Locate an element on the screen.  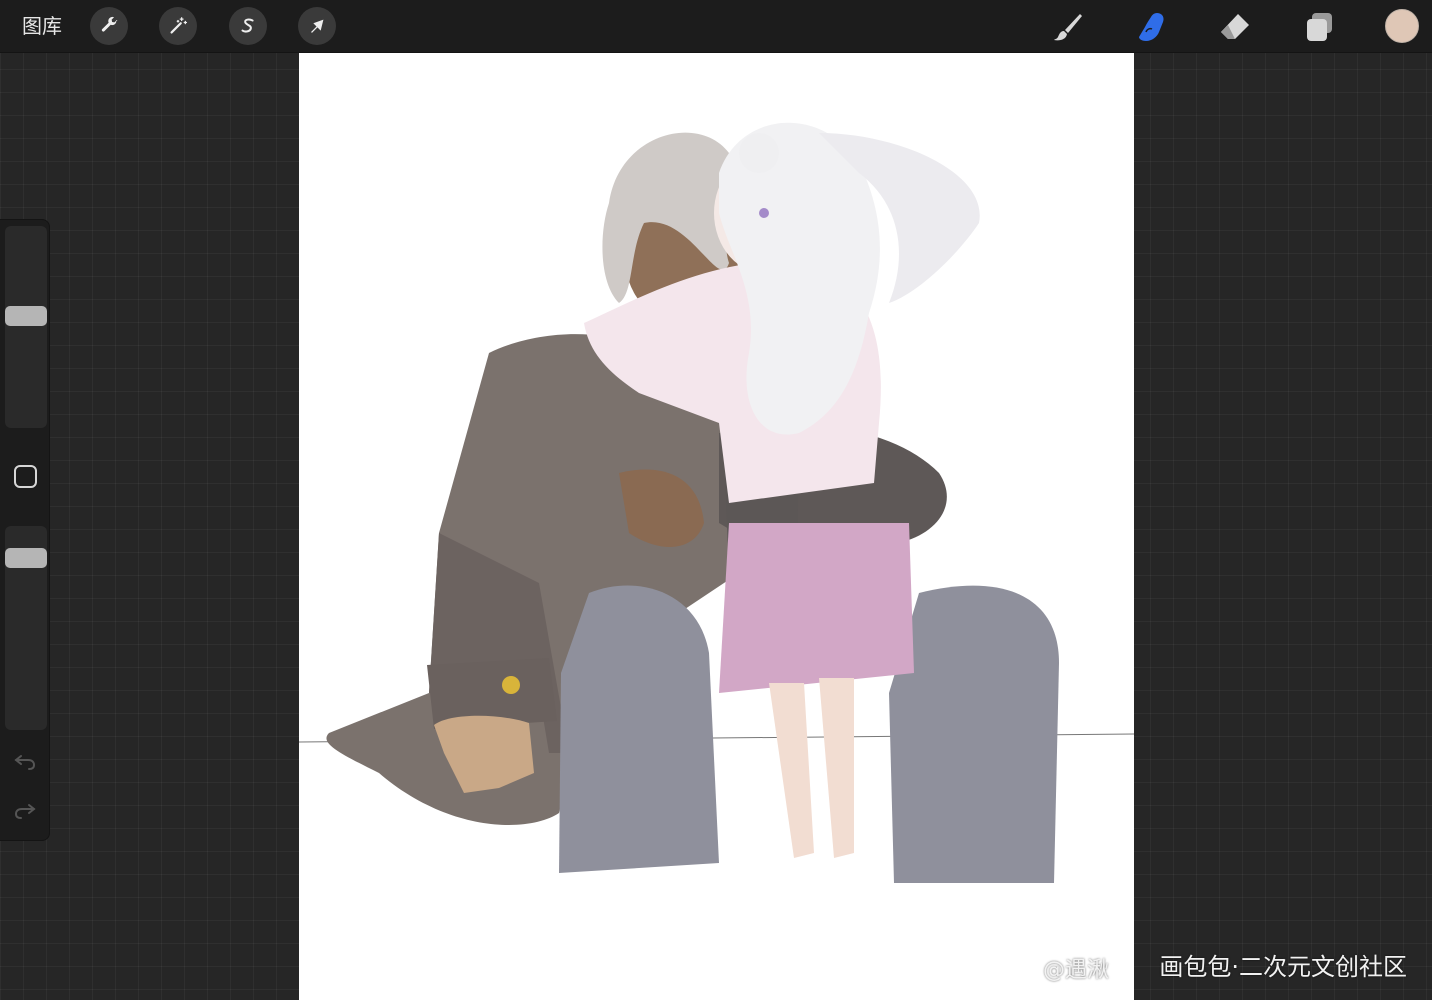
color-picker-button is located at coordinates (1402, 26).